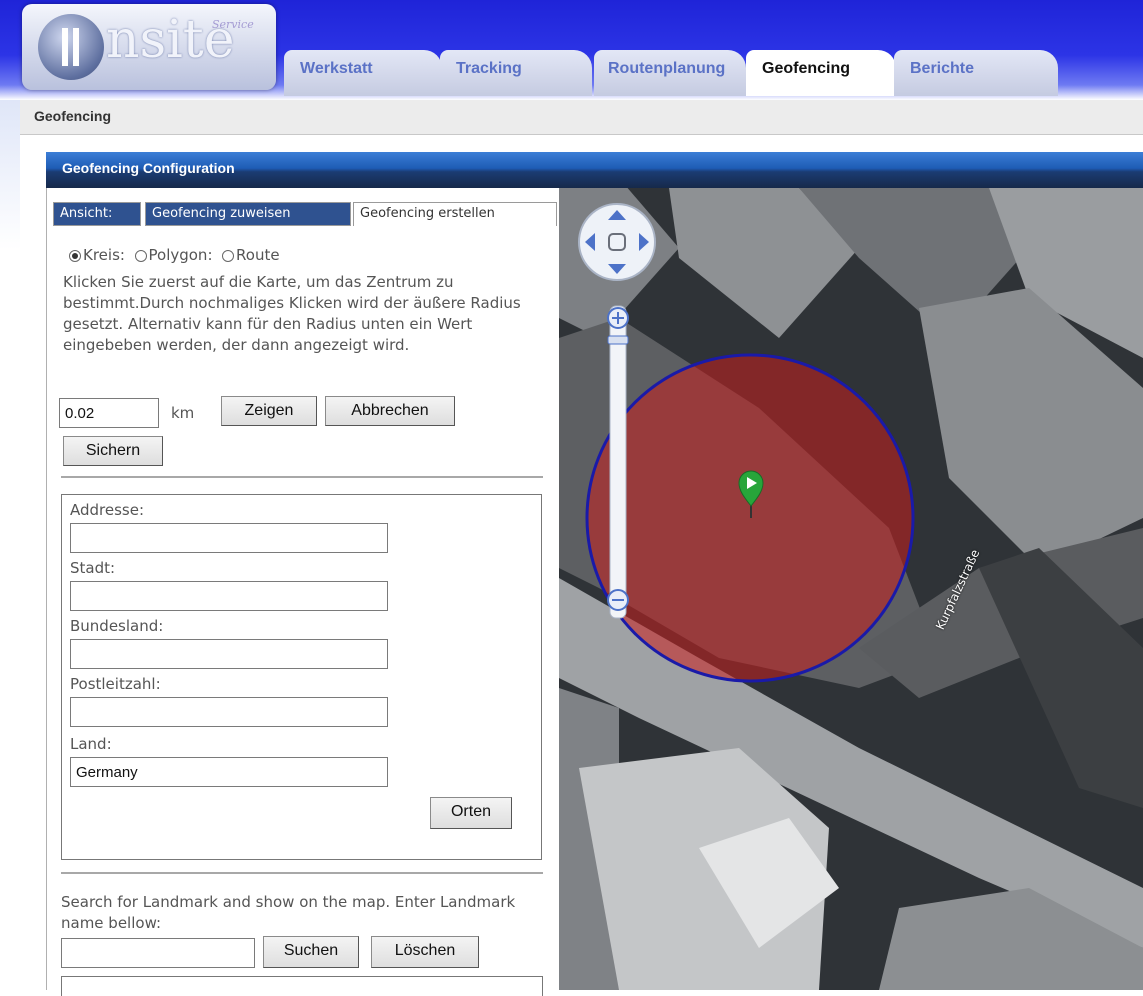  Describe the element at coordinates (302, 986) in the screenshot. I see `landmark-results-box` at that location.